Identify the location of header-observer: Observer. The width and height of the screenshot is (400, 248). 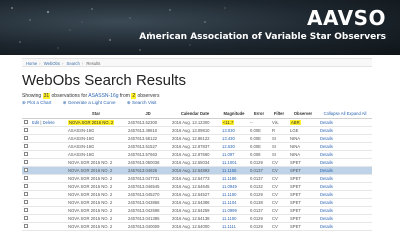
(303, 114).